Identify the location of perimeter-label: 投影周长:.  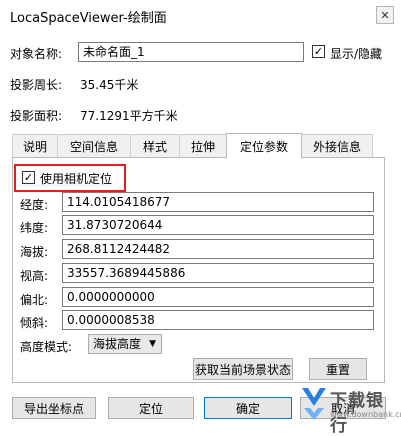
(36, 85).